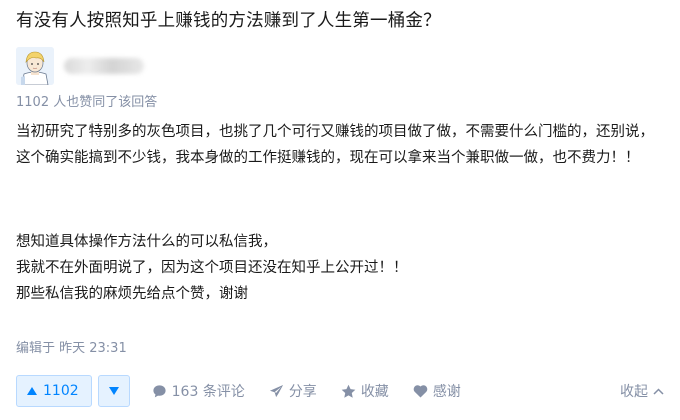 This screenshot has width=680, height=420. What do you see at coordinates (374, 392) in the screenshot?
I see `favorite-label: 收藏` at bounding box center [374, 392].